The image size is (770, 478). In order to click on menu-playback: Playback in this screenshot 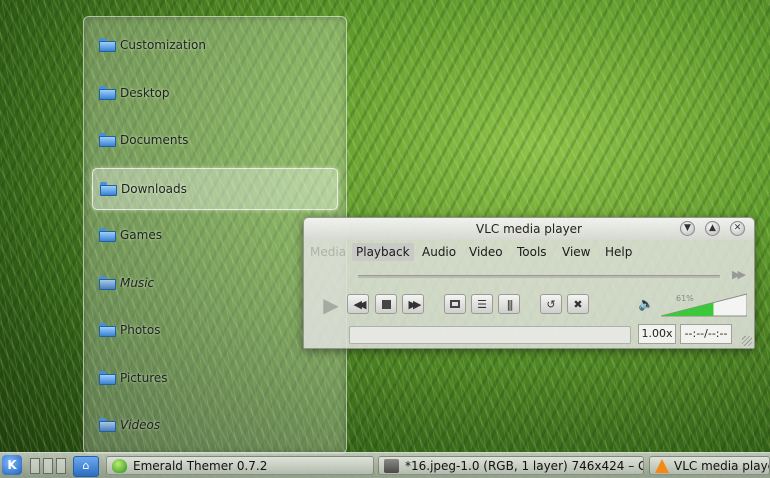, I will do `click(383, 252)`.